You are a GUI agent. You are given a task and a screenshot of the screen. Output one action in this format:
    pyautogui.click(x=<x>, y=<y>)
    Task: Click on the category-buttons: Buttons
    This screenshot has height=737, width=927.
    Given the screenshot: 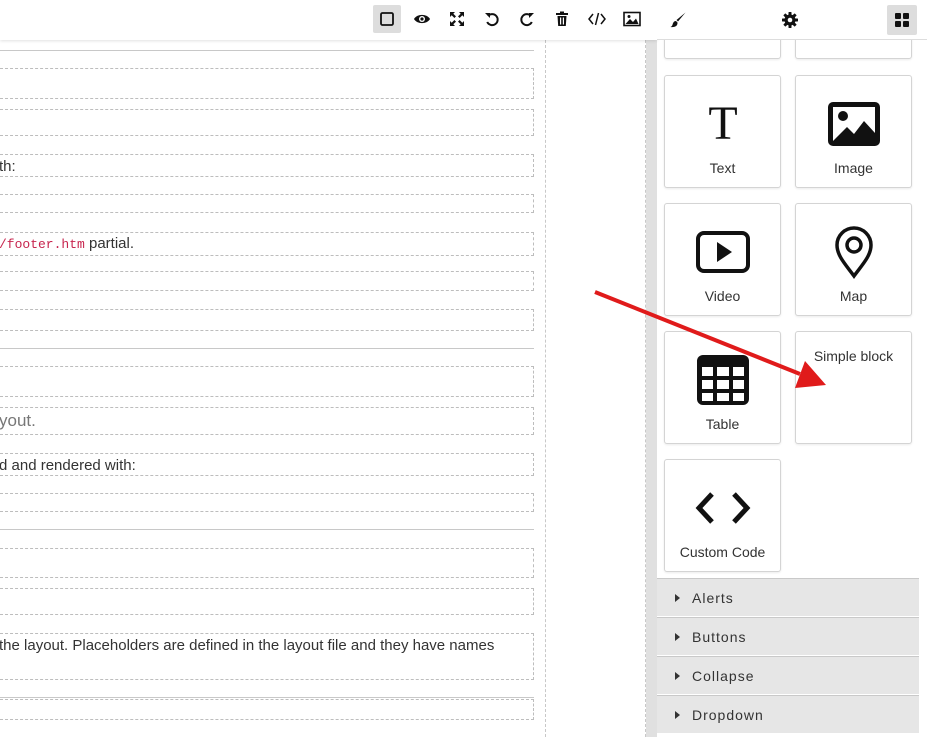 What is the action you would take?
    pyautogui.click(x=788, y=636)
    